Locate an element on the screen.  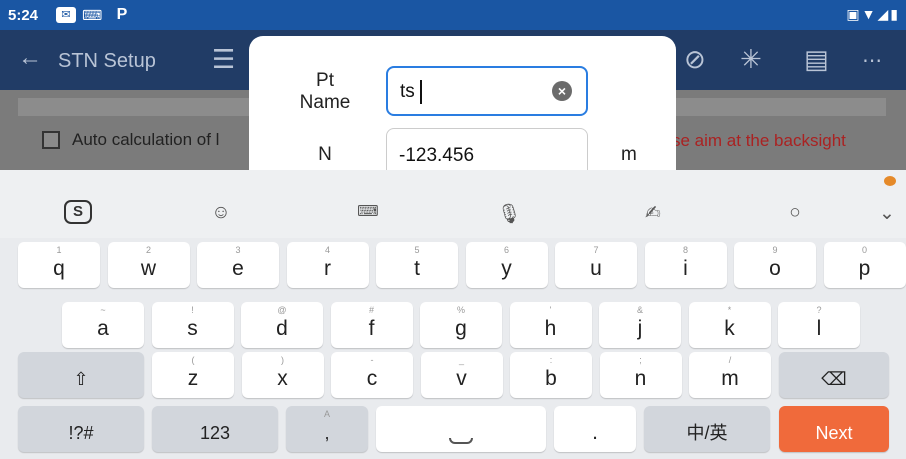
key-l: ? l is located at coordinates (819, 325).